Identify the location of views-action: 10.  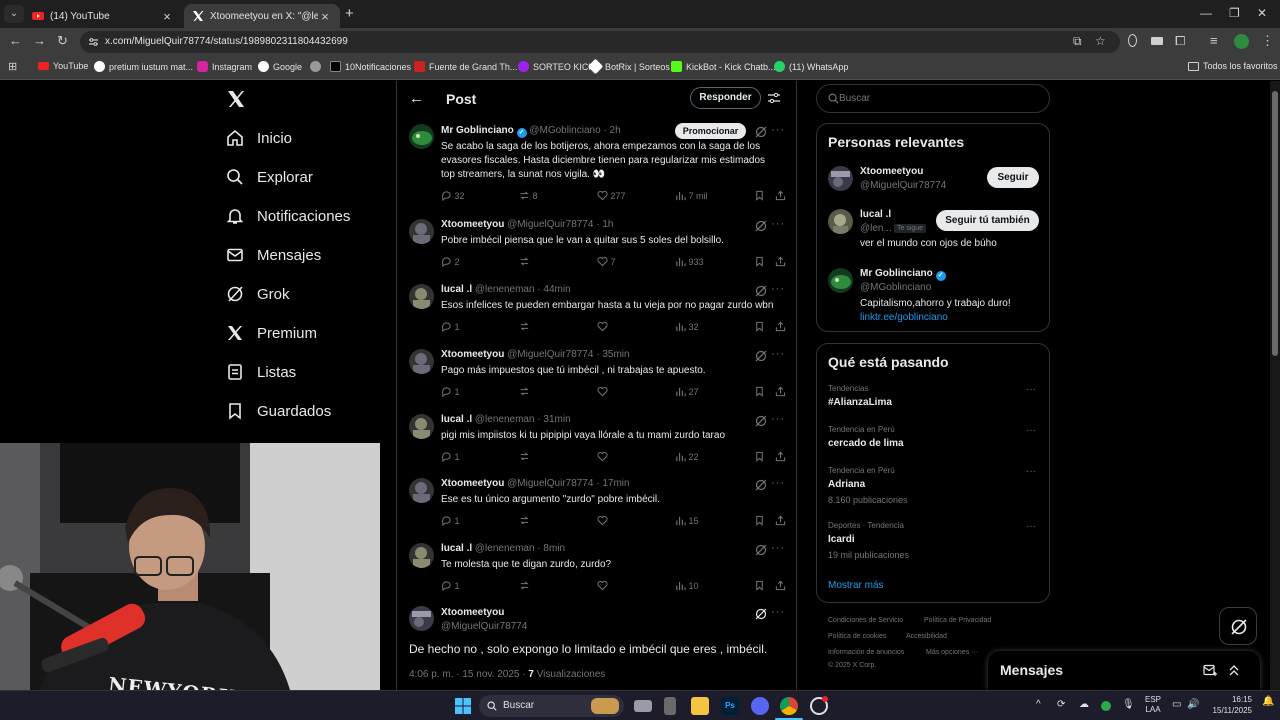
(687, 585).